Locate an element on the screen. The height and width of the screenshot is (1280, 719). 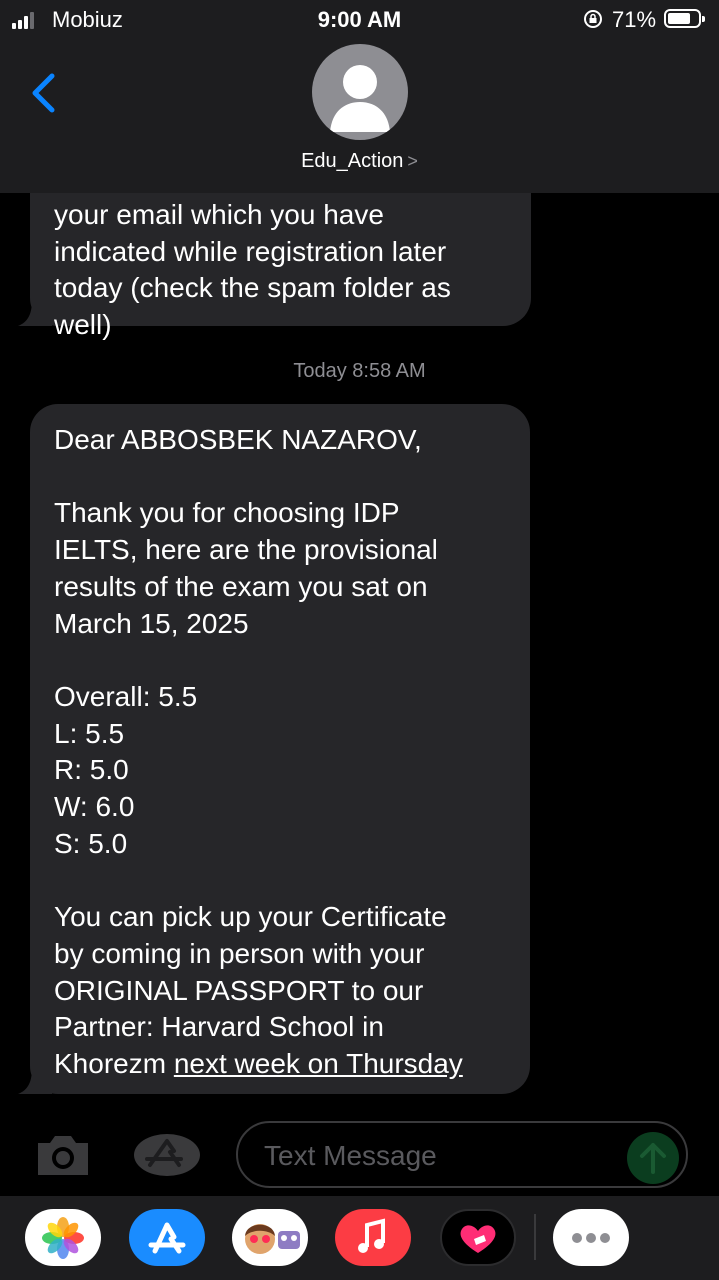
timestamp-day: Today is located at coordinates (320, 371).